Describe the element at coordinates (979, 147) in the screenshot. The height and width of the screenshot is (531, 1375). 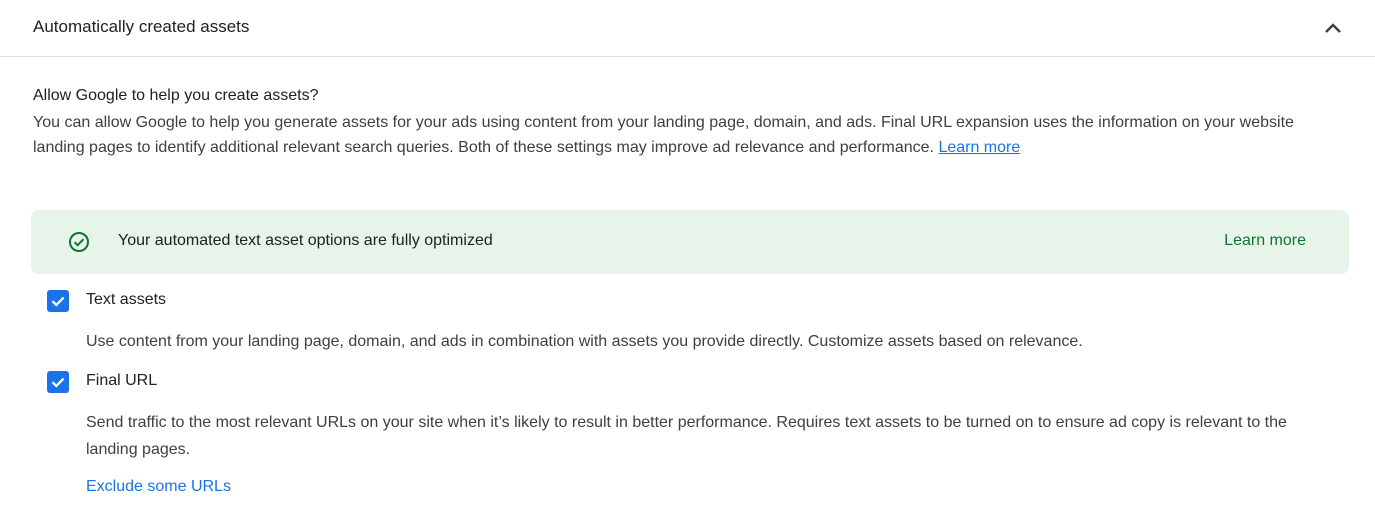
I see `intro-learn-more-link: Learn more` at that location.